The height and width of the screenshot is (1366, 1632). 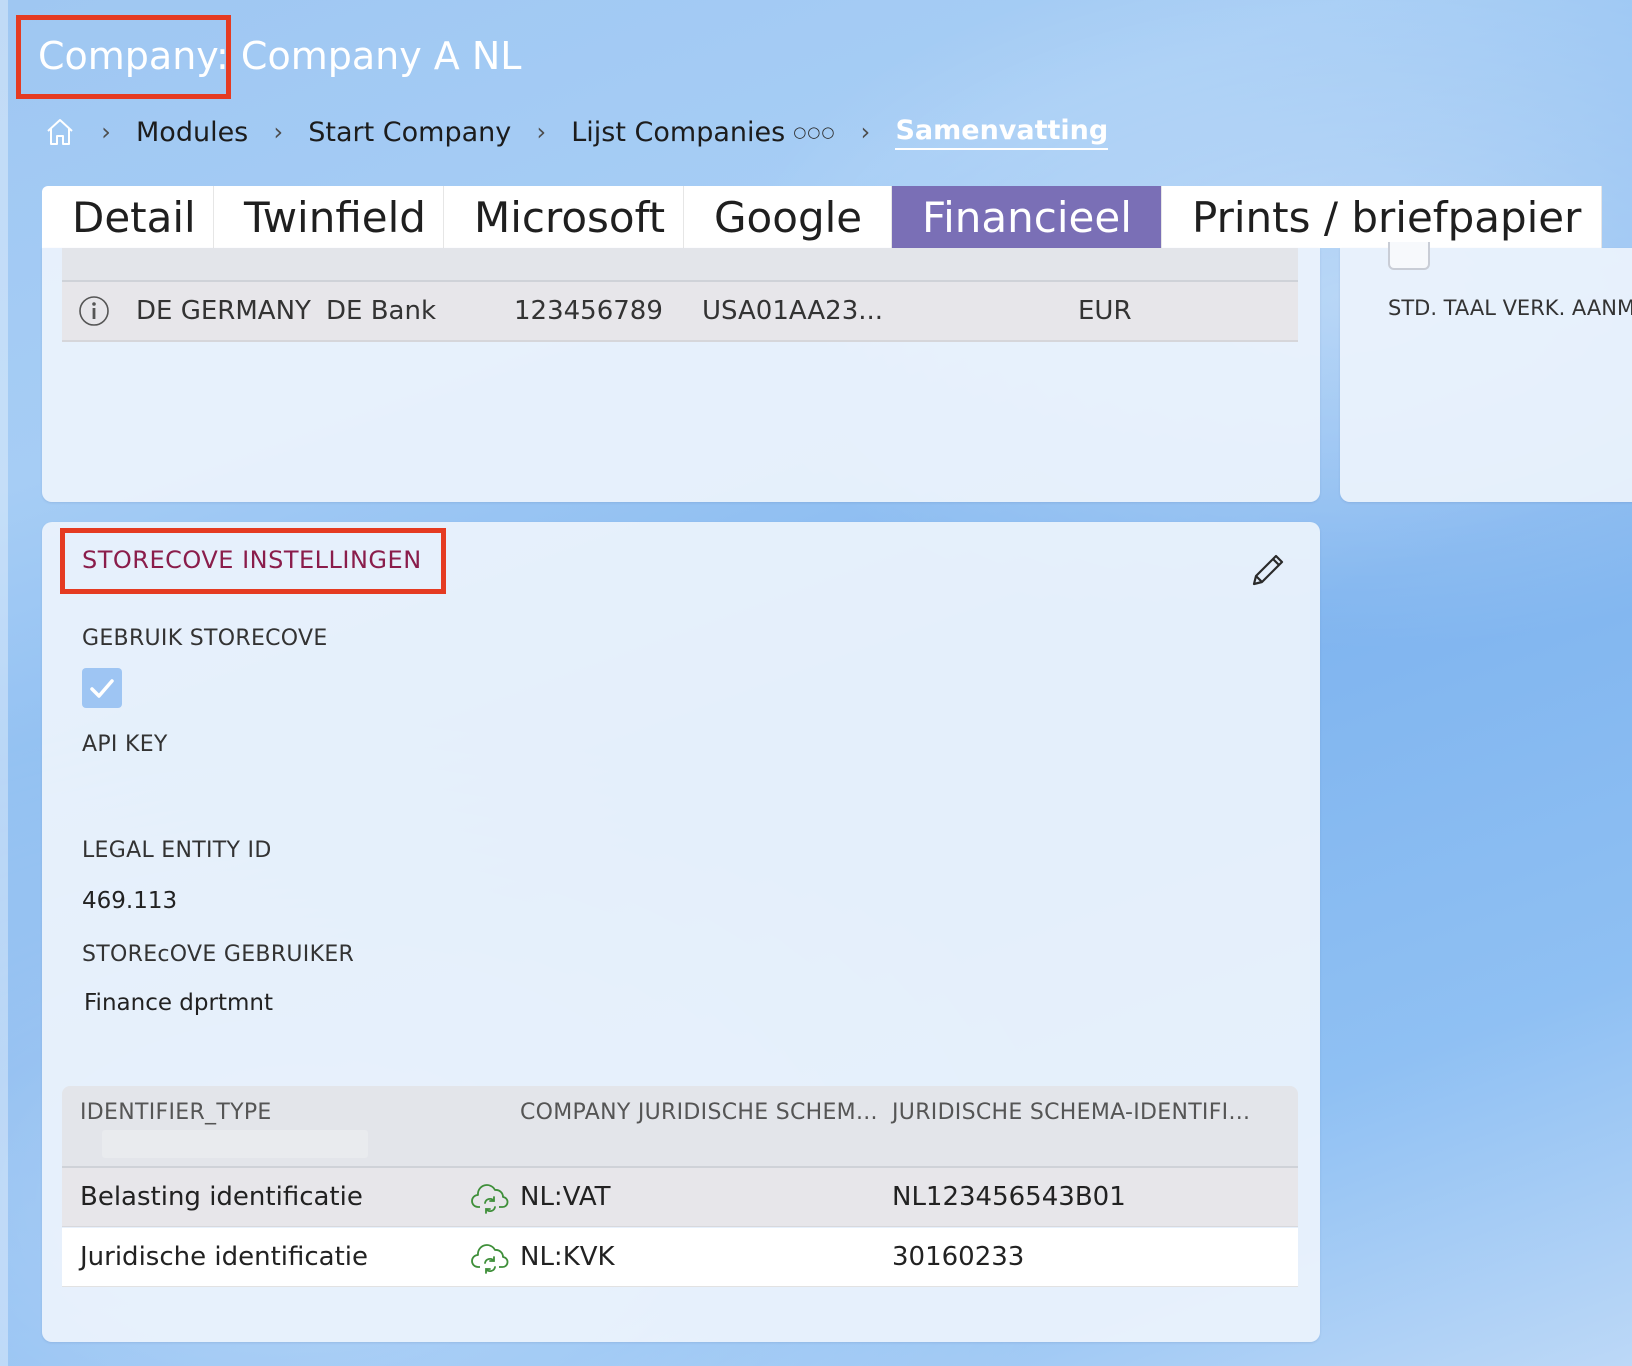 What do you see at coordinates (4, 683) in the screenshot?
I see `left-edge-strip` at bounding box center [4, 683].